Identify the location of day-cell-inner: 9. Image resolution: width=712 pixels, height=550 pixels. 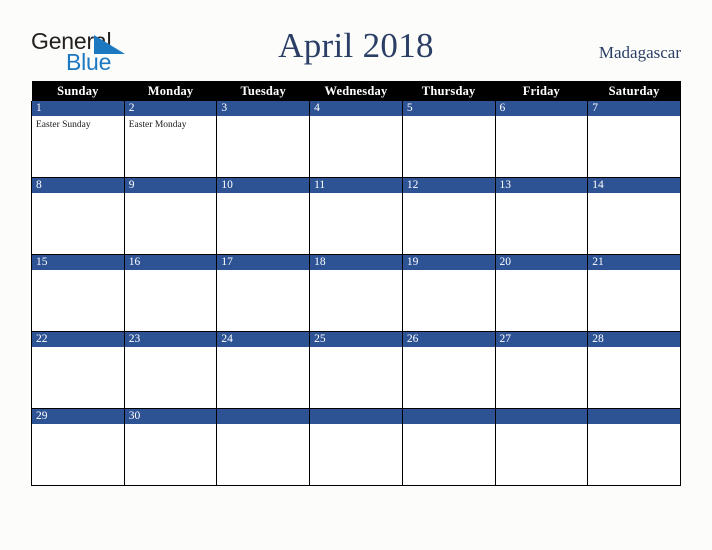
(170, 216).